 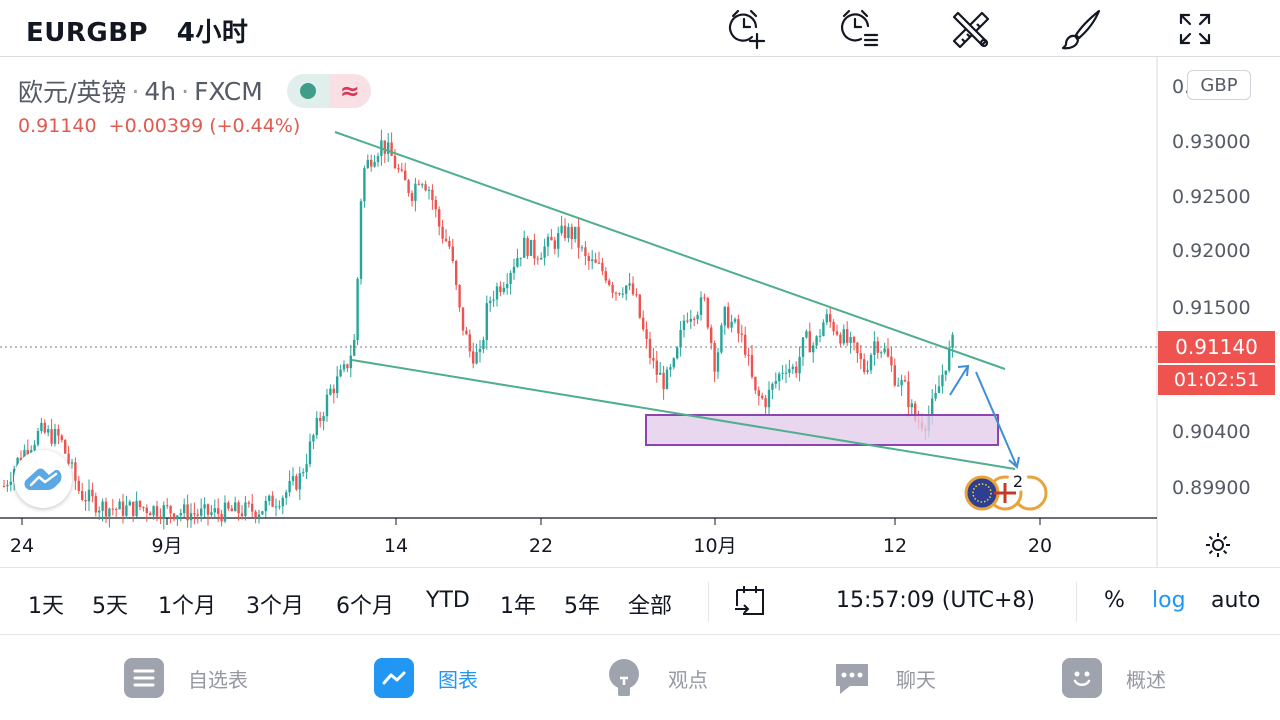 I want to click on drawing-tools-icon, so click(x=970, y=29).